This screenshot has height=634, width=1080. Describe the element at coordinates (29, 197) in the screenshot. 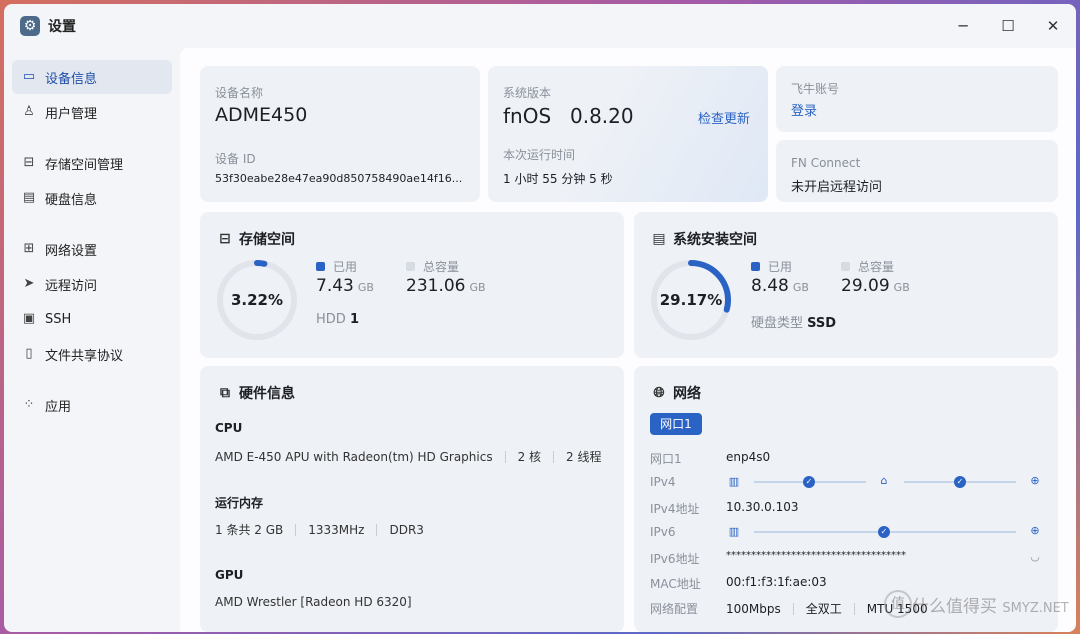

I see `disk-icon: ▤` at that location.